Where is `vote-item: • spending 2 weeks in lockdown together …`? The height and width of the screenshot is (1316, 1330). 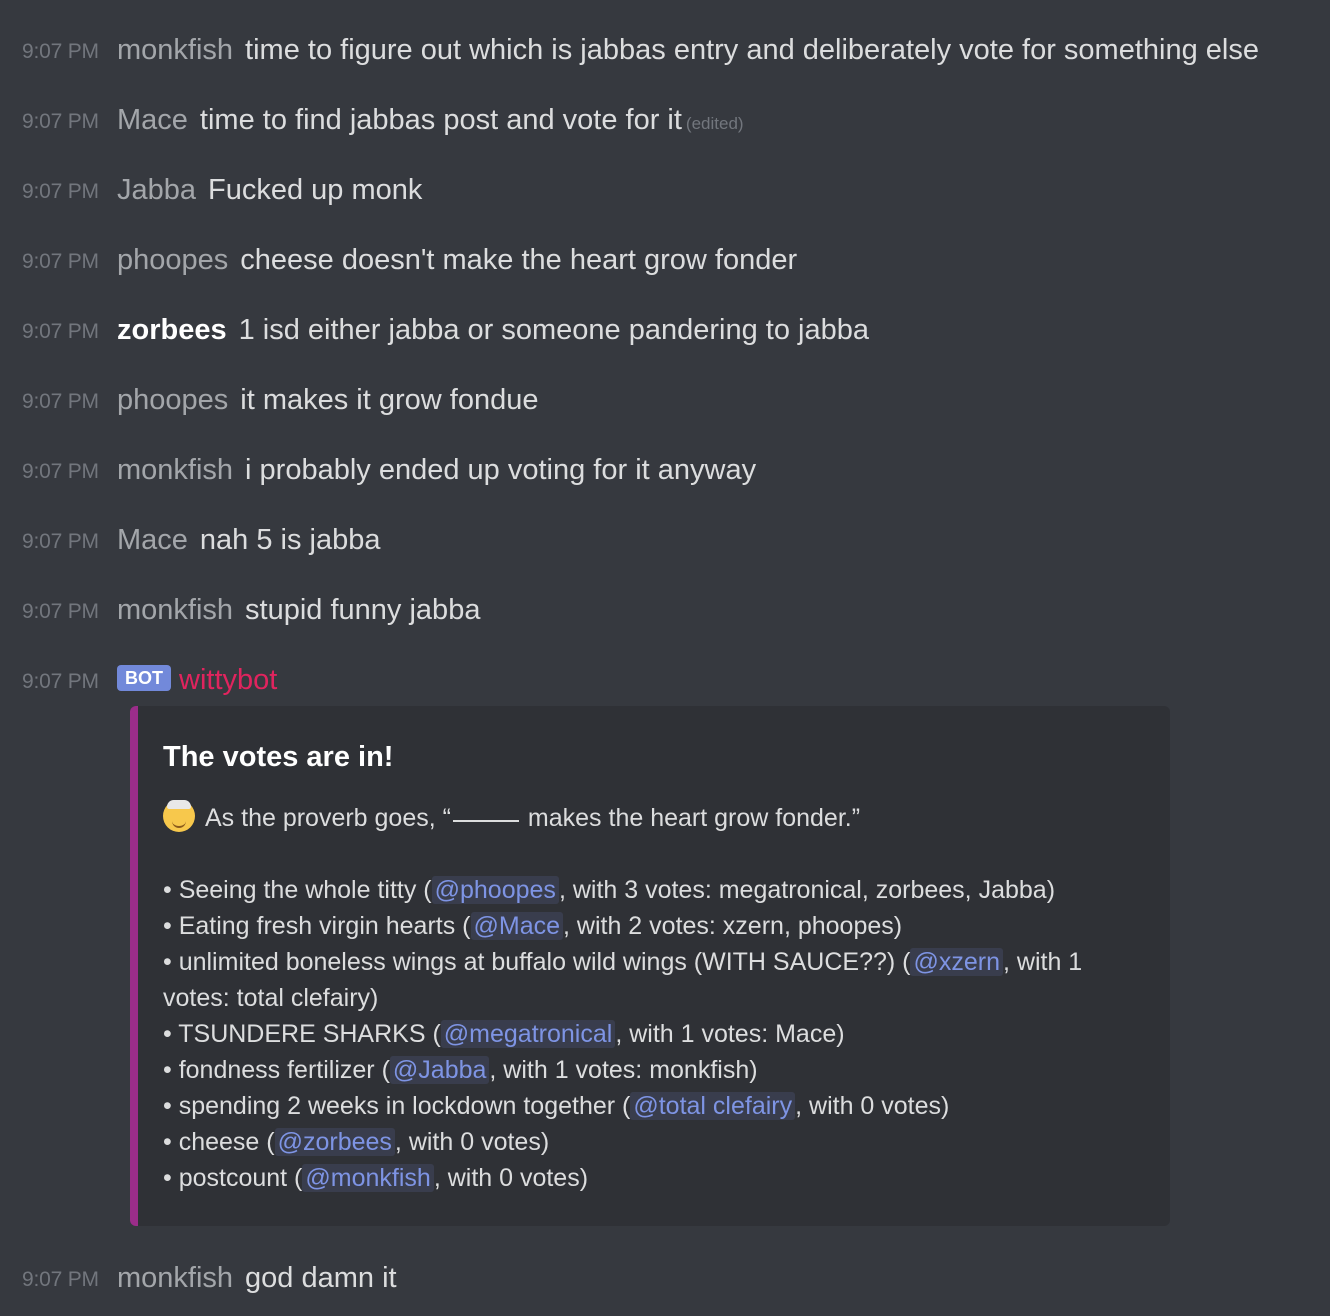
vote-item: • spending 2 weeks in lockdown together … is located at coordinates (658, 1106).